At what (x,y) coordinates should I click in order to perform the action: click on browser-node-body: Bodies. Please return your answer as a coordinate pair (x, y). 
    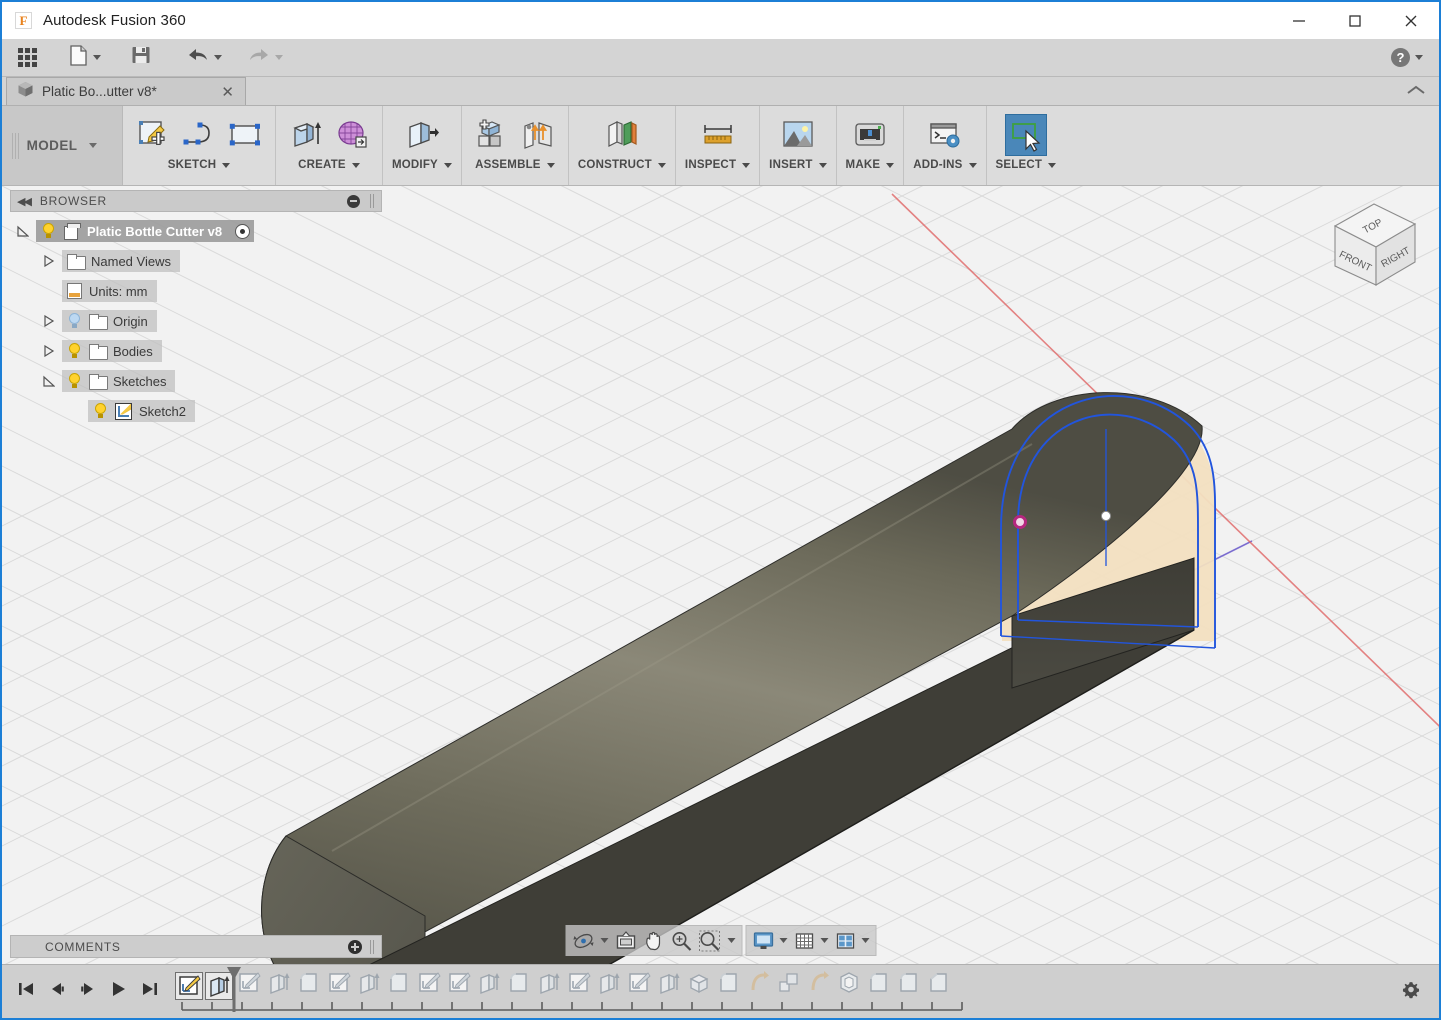
    Looking at the image, I should click on (112, 351).